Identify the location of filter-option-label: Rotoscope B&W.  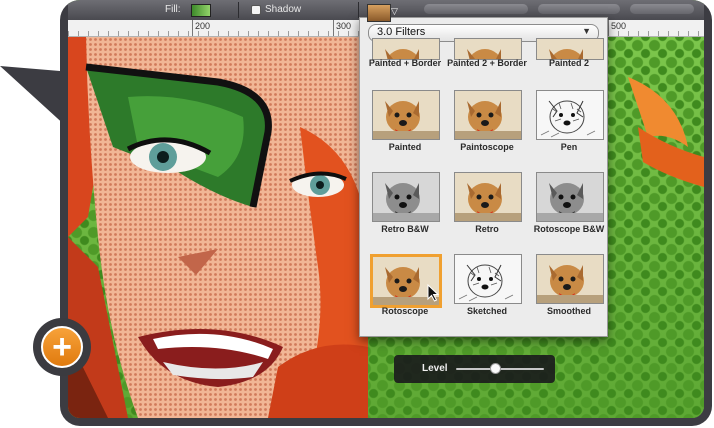
(569, 229).